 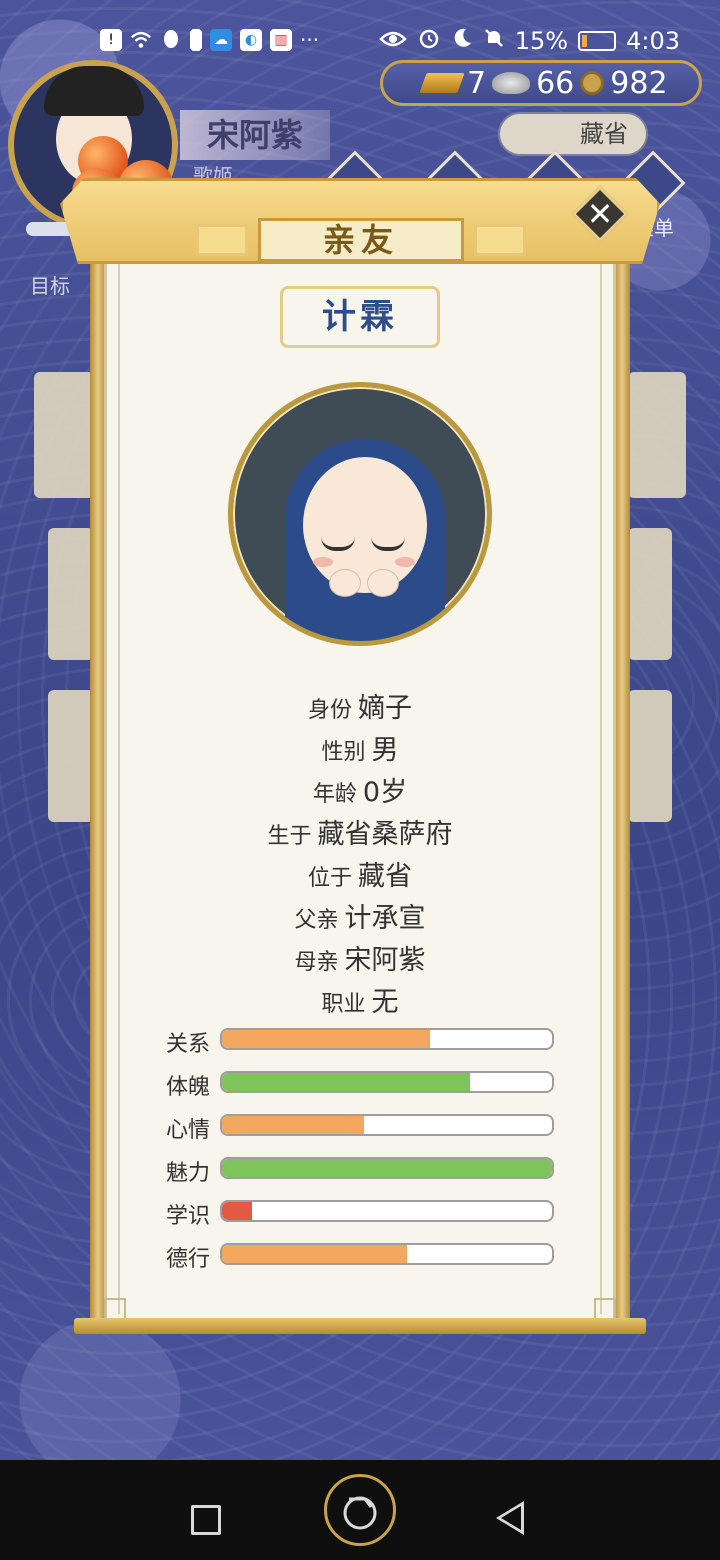 What do you see at coordinates (385, 960) in the screenshot?
I see `info-value: 宋阿紫` at bounding box center [385, 960].